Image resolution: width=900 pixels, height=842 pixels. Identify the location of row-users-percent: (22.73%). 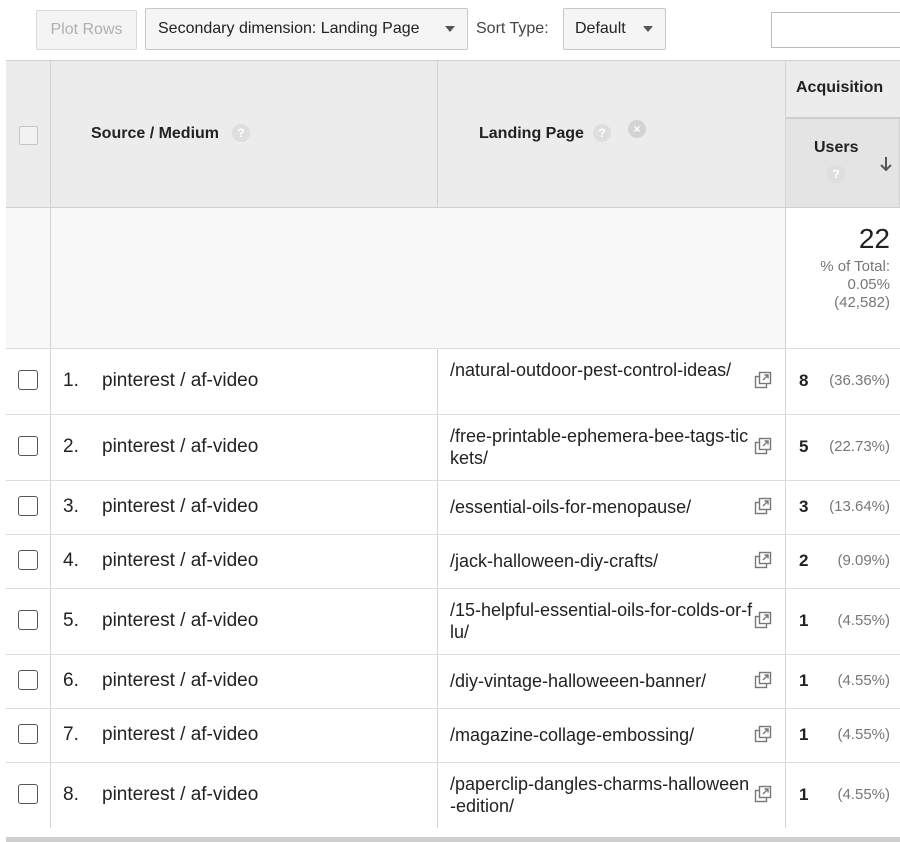
(859, 446).